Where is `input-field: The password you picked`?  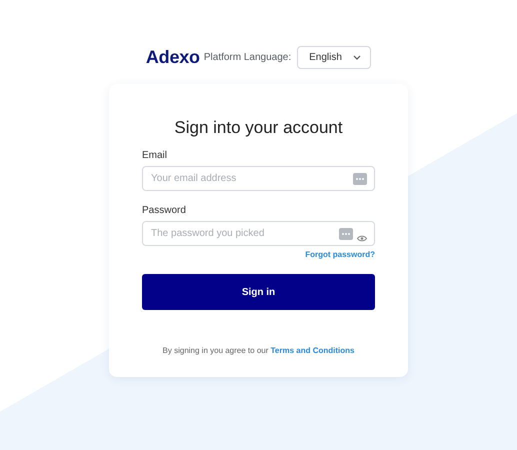 input-field: The password you picked is located at coordinates (258, 233).